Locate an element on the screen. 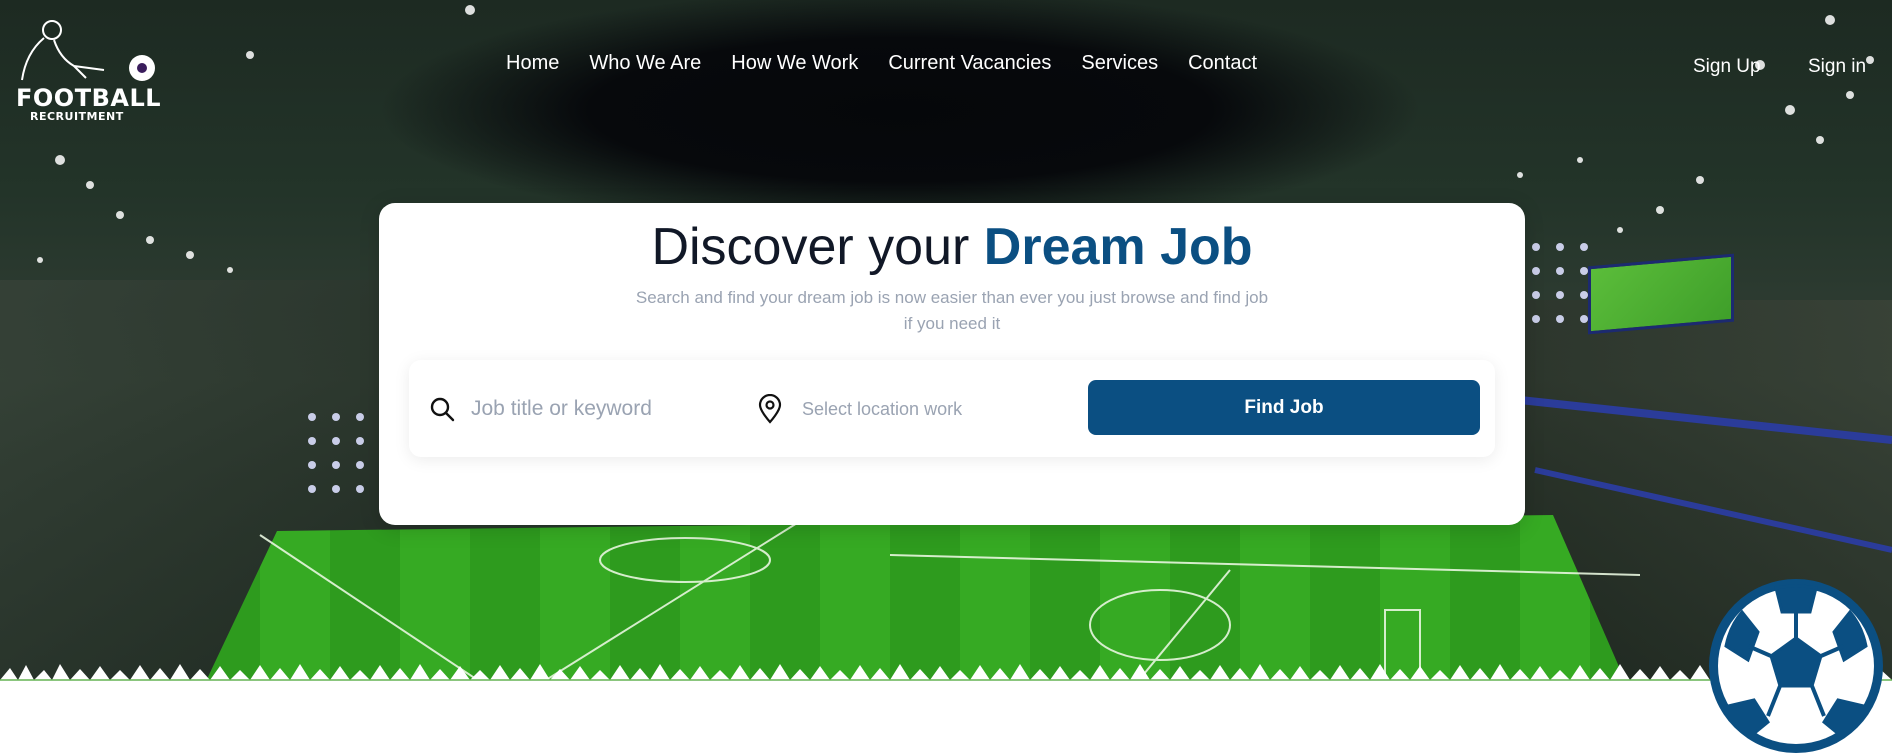  soccer-ball-icon is located at coordinates (1796, 666).